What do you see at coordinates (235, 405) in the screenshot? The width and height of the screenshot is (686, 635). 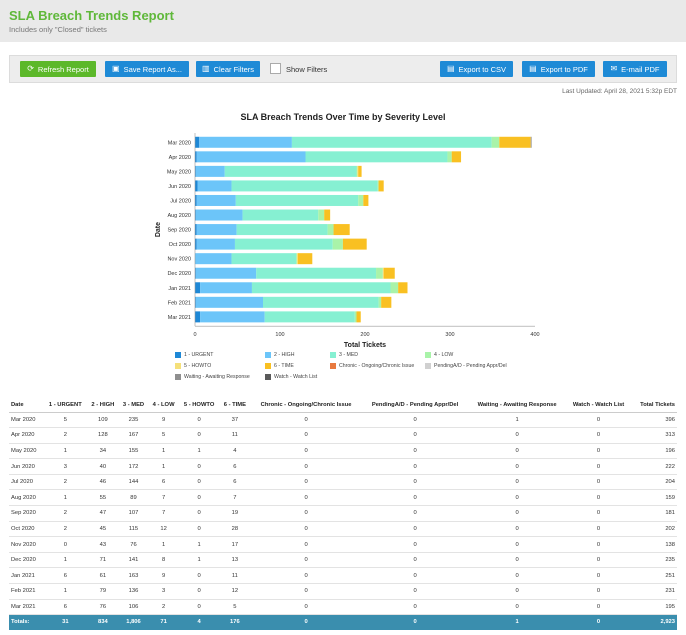 I see `column-header: 6 - TIME` at bounding box center [235, 405].